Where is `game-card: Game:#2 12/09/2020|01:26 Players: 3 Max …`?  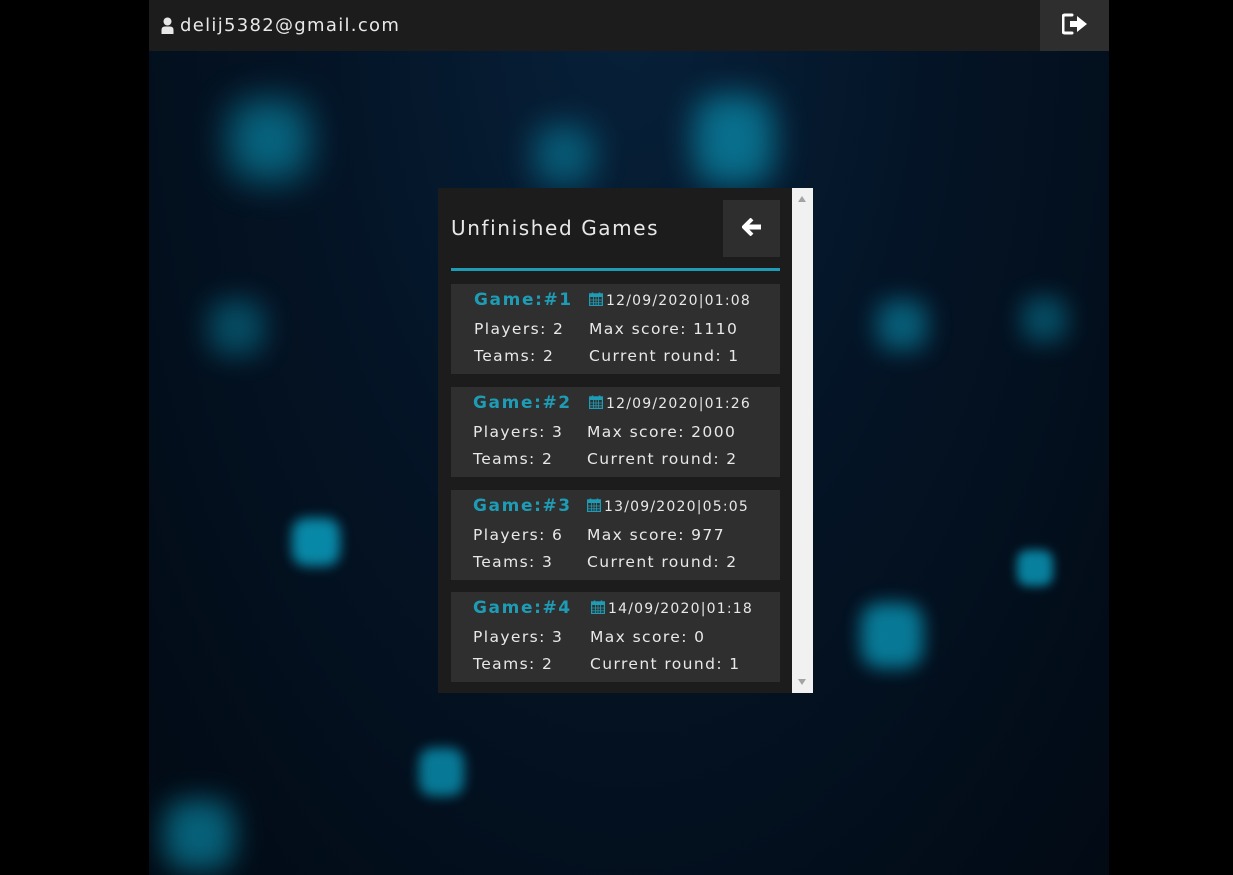 game-card: Game:#2 12/09/2020|01:26 Players: 3 Max … is located at coordinates (615, 432).